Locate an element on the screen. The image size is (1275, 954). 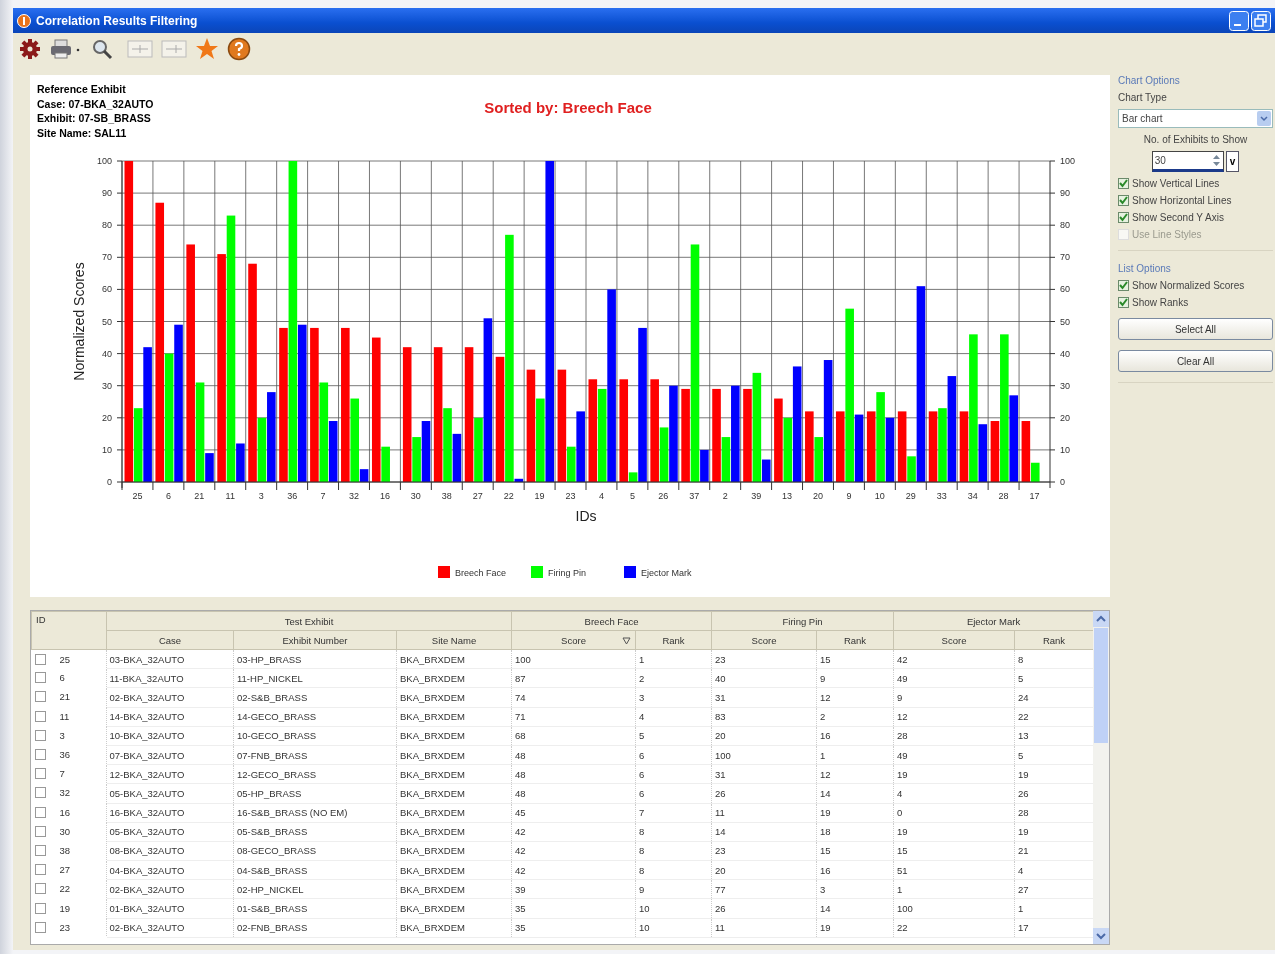
table-cell: 9 is located at coordinates (954, 697).